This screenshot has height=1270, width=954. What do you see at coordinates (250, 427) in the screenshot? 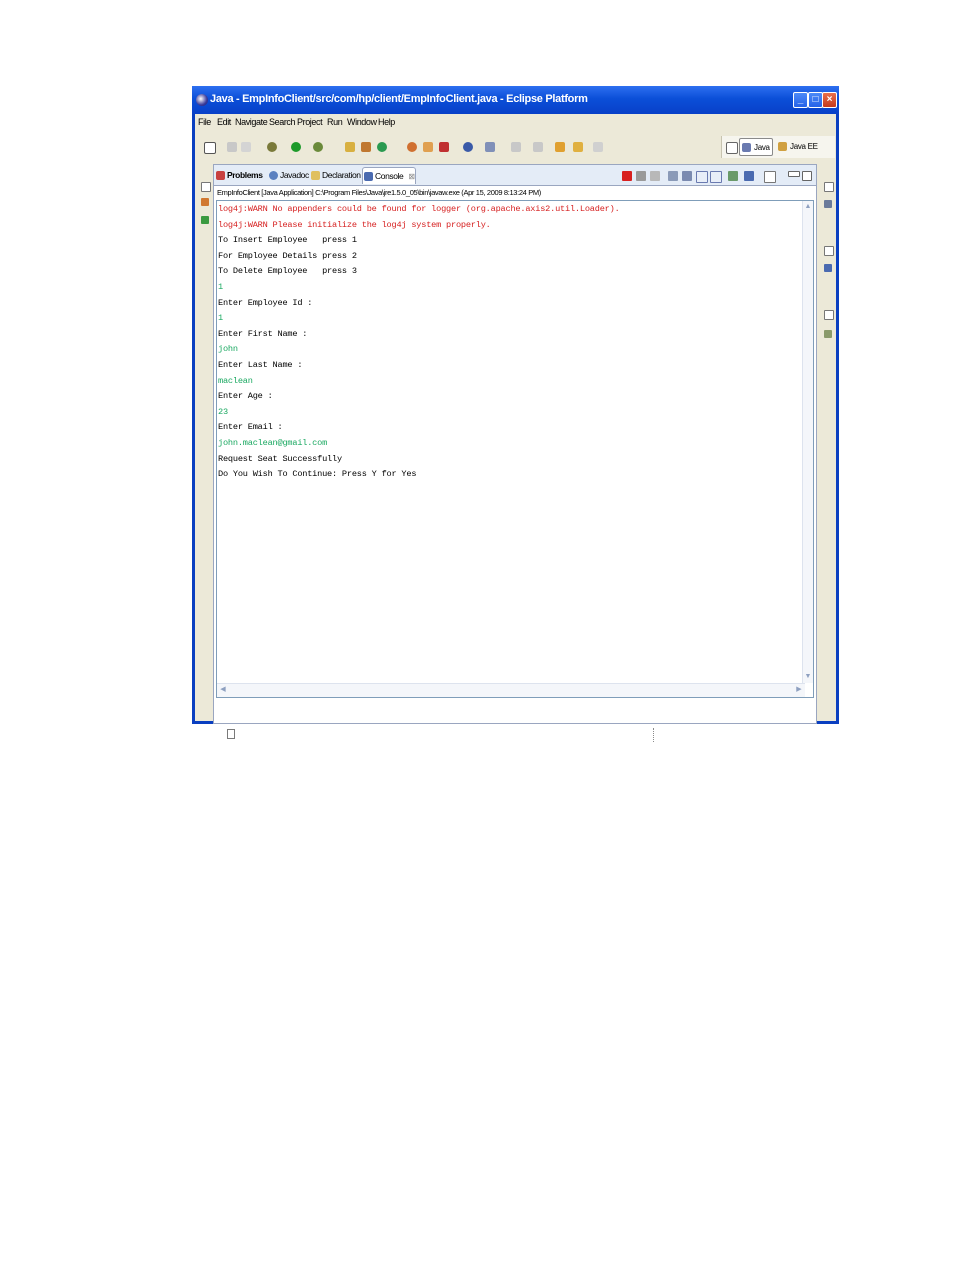
I see `console-line: Enter Email :` at bounding box center [250, 427].